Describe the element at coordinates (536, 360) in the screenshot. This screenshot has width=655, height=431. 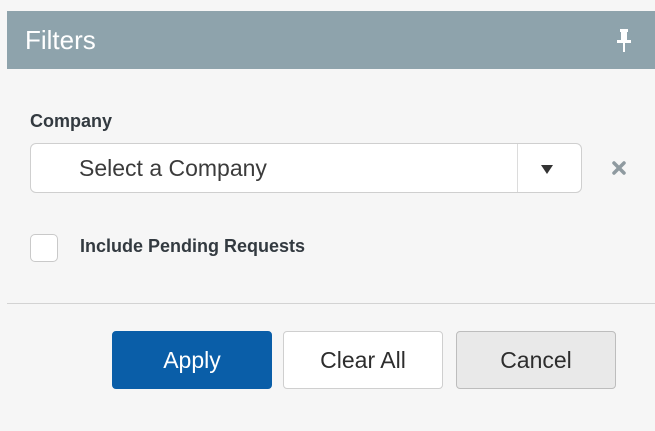
I see `cancel-button: Cancel` at that location.